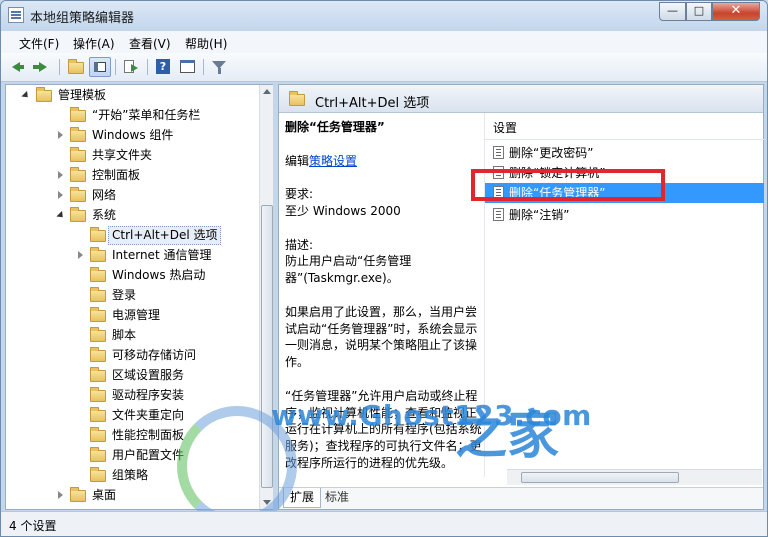 The image size is (768, 537). What do you see at coordinates (335, 127) in the screenshot?
I see `policy-title: 删除“任务管理器”` at bounding box center [335, 127].